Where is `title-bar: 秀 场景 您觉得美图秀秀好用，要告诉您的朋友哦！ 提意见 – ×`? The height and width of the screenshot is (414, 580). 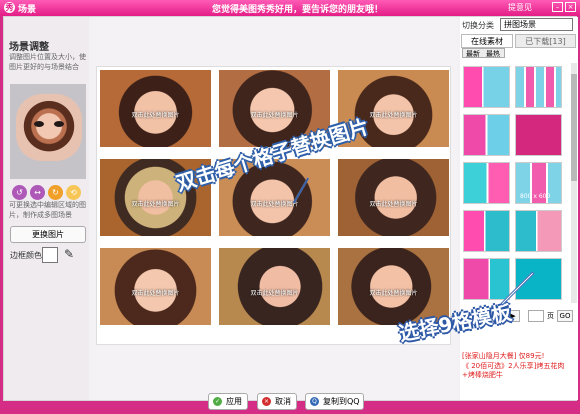
title-bar: 秀 场景 您觉得美图秀秀好用，要告诉您的朋友哦！ 提意见 – × is located at coordinates (290, 8).